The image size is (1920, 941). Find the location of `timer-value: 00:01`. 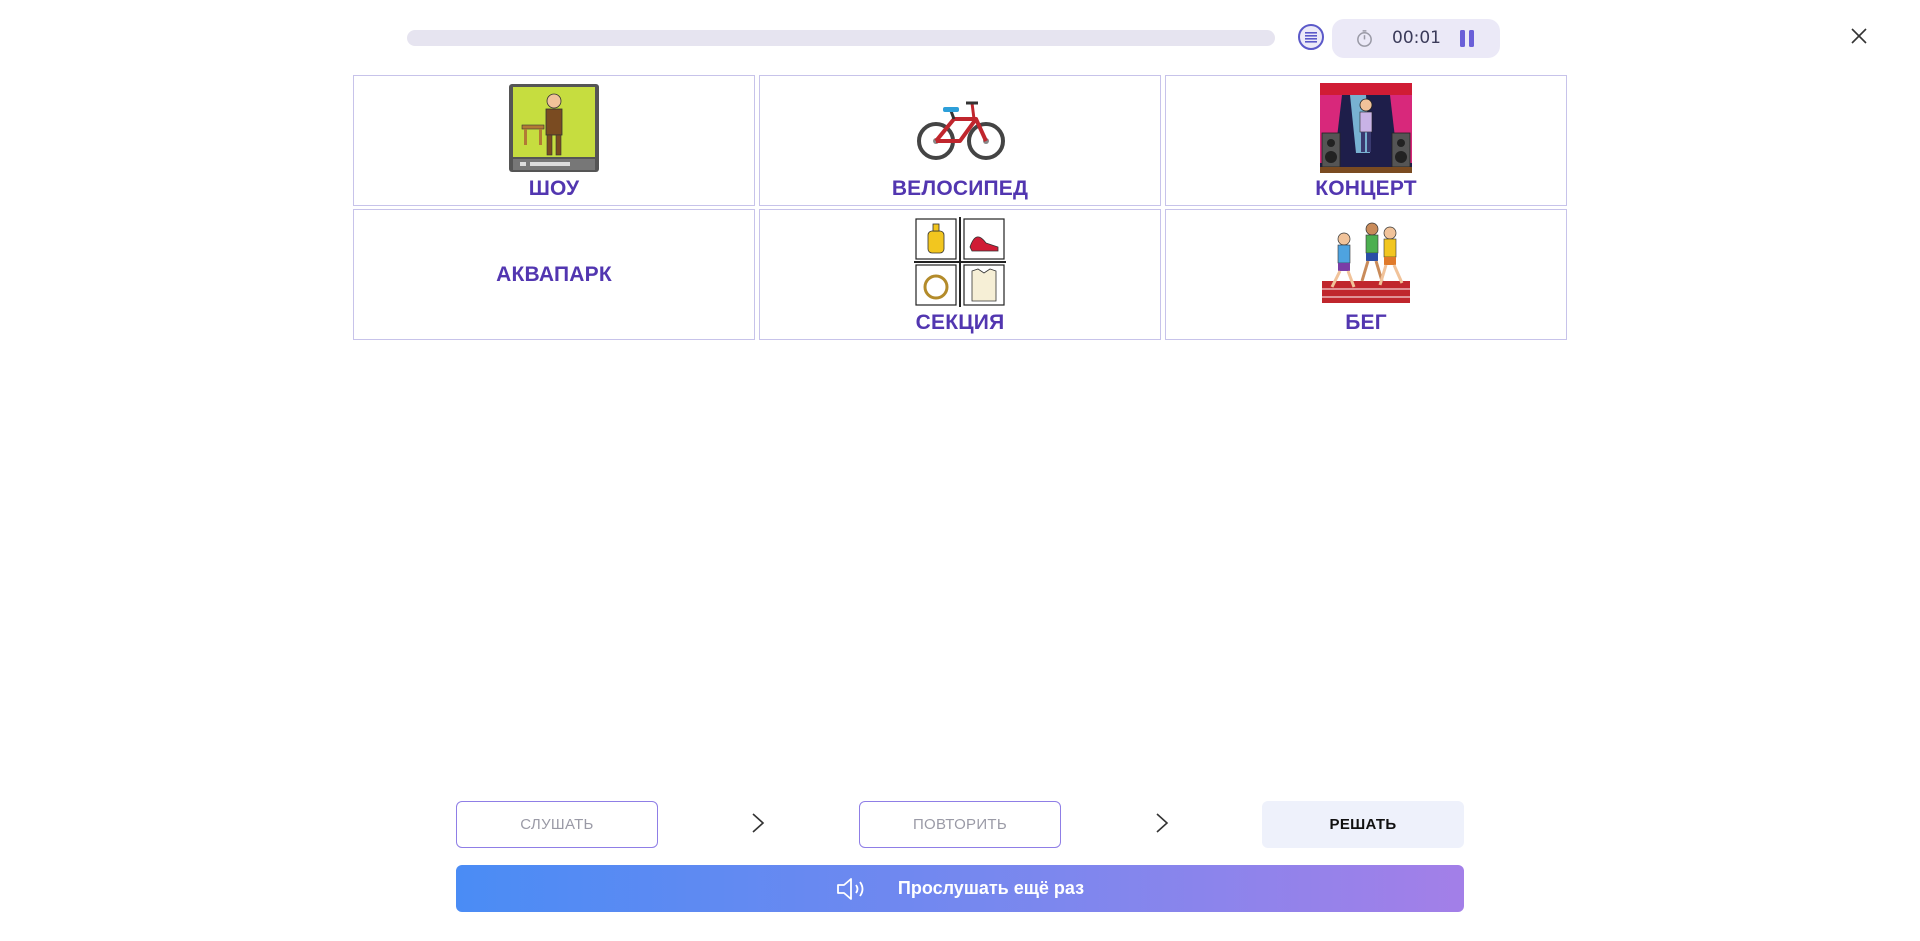

timer-value: 00:01 is located at coordinates (1416, 38).